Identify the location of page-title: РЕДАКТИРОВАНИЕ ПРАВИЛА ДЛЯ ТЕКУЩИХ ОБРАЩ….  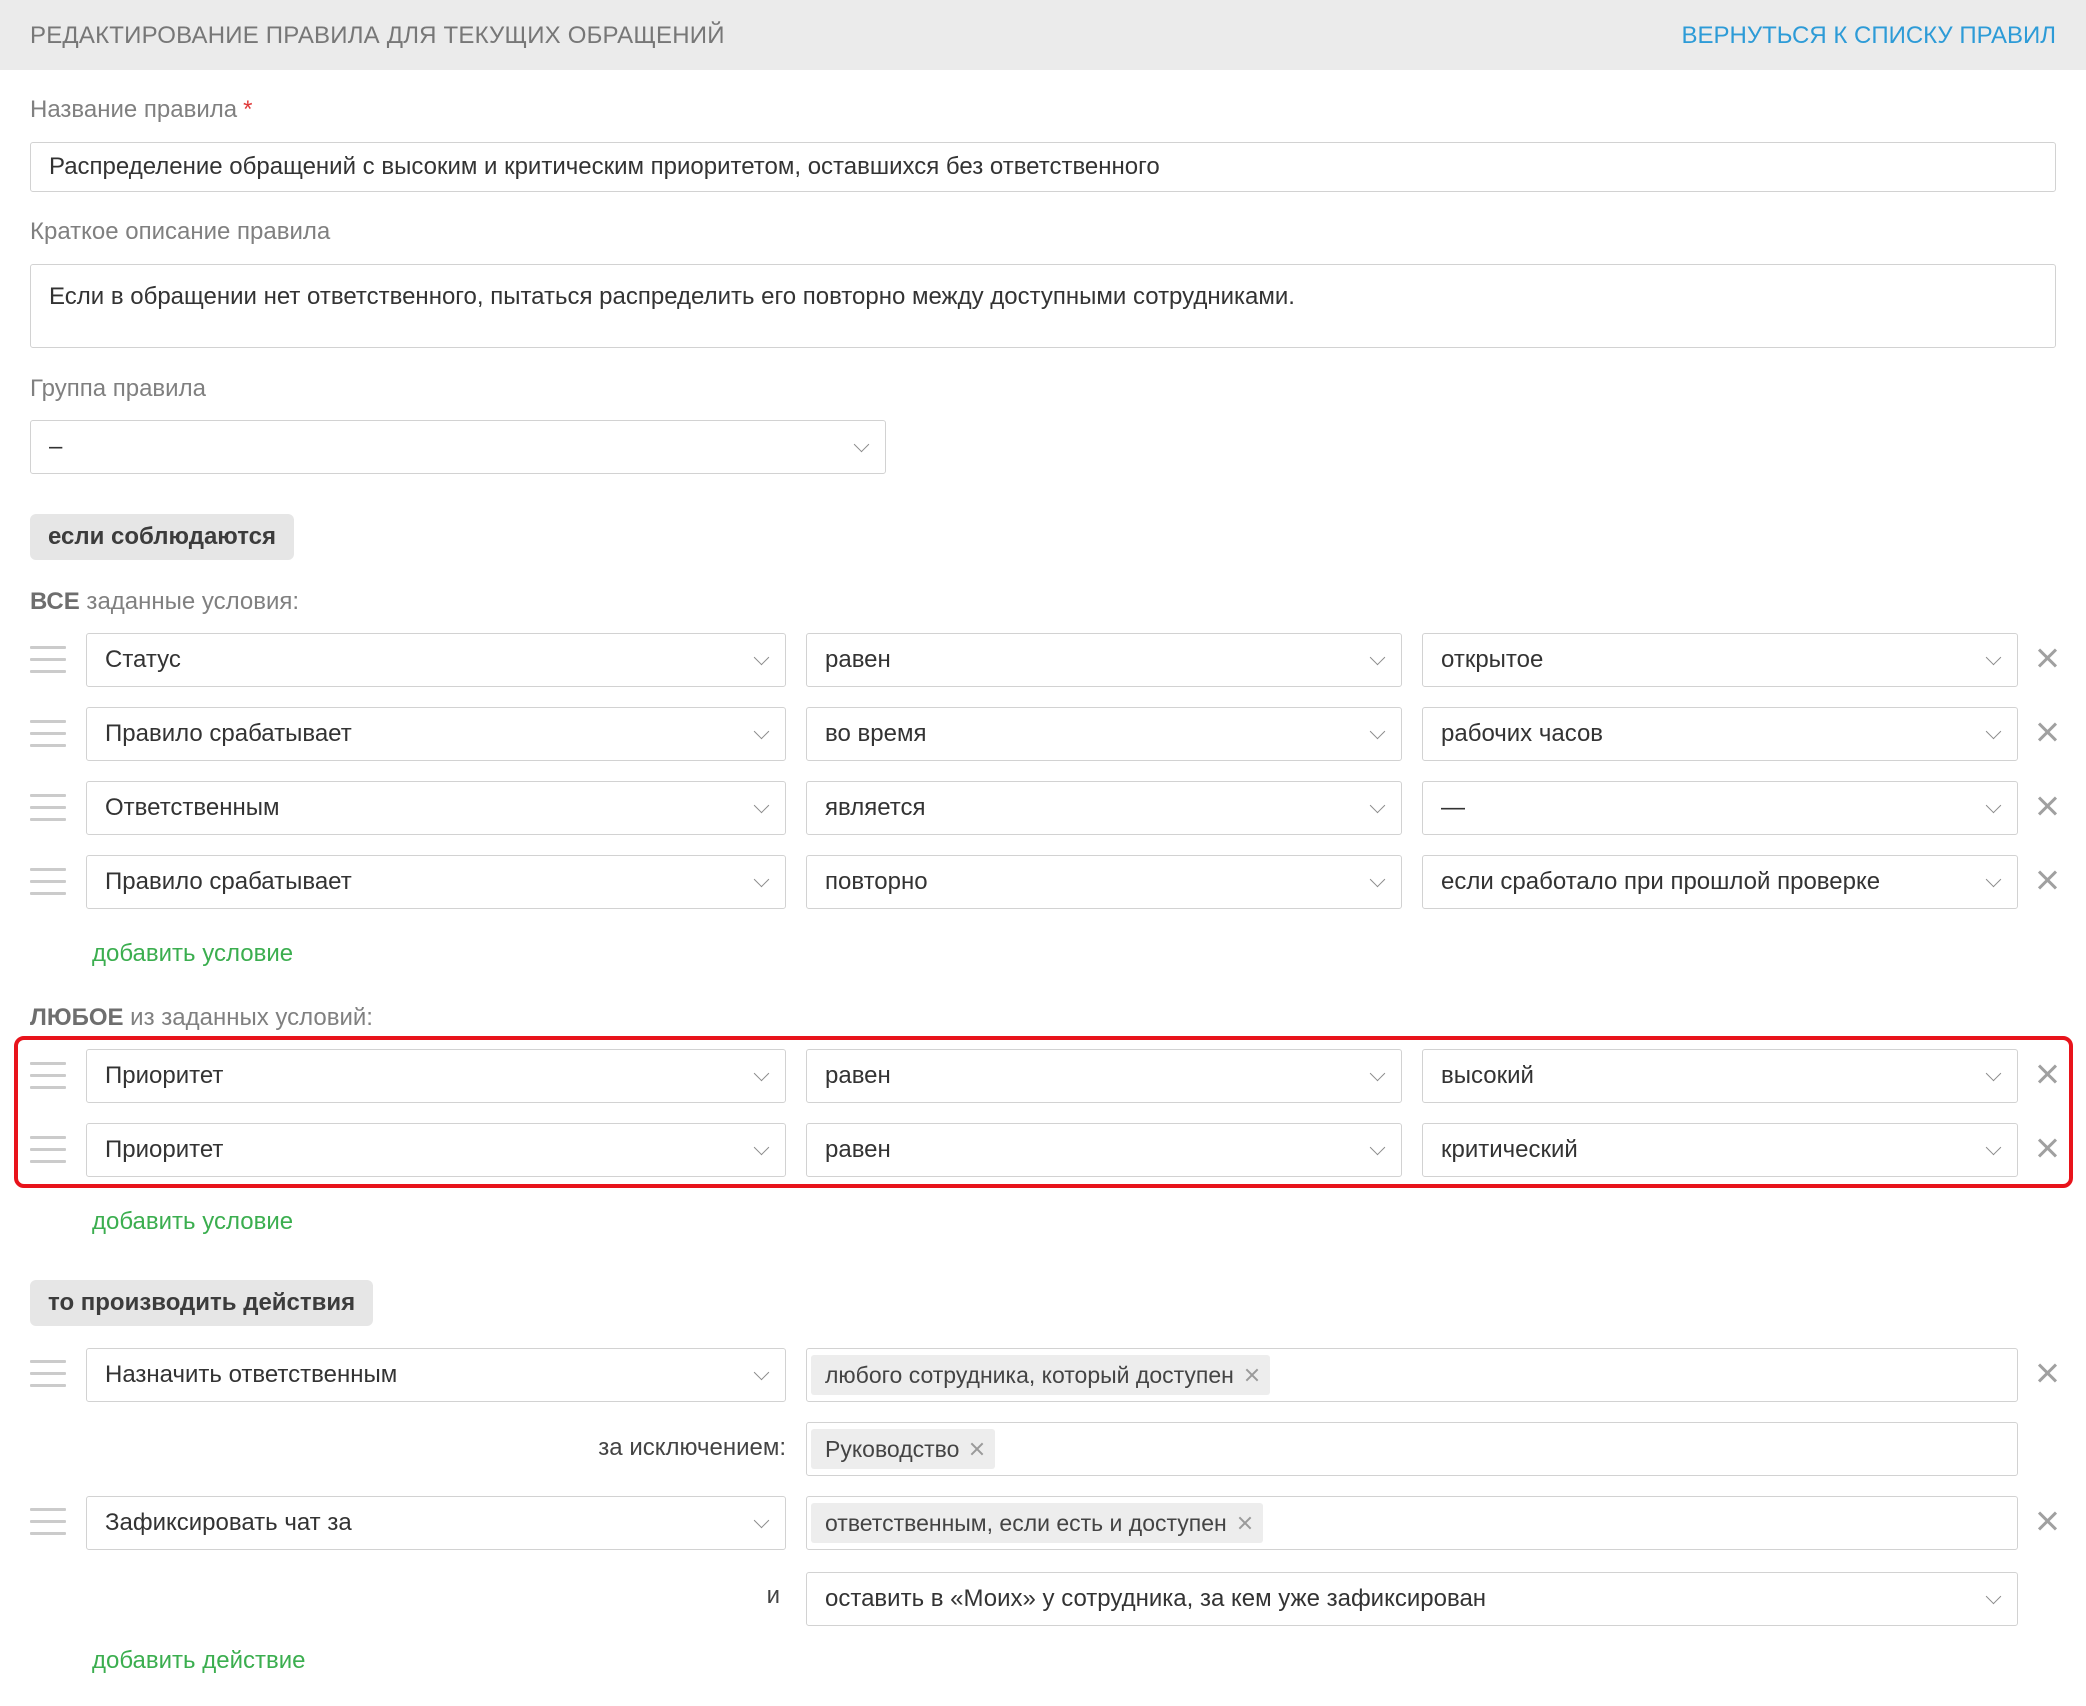
(377, 35).